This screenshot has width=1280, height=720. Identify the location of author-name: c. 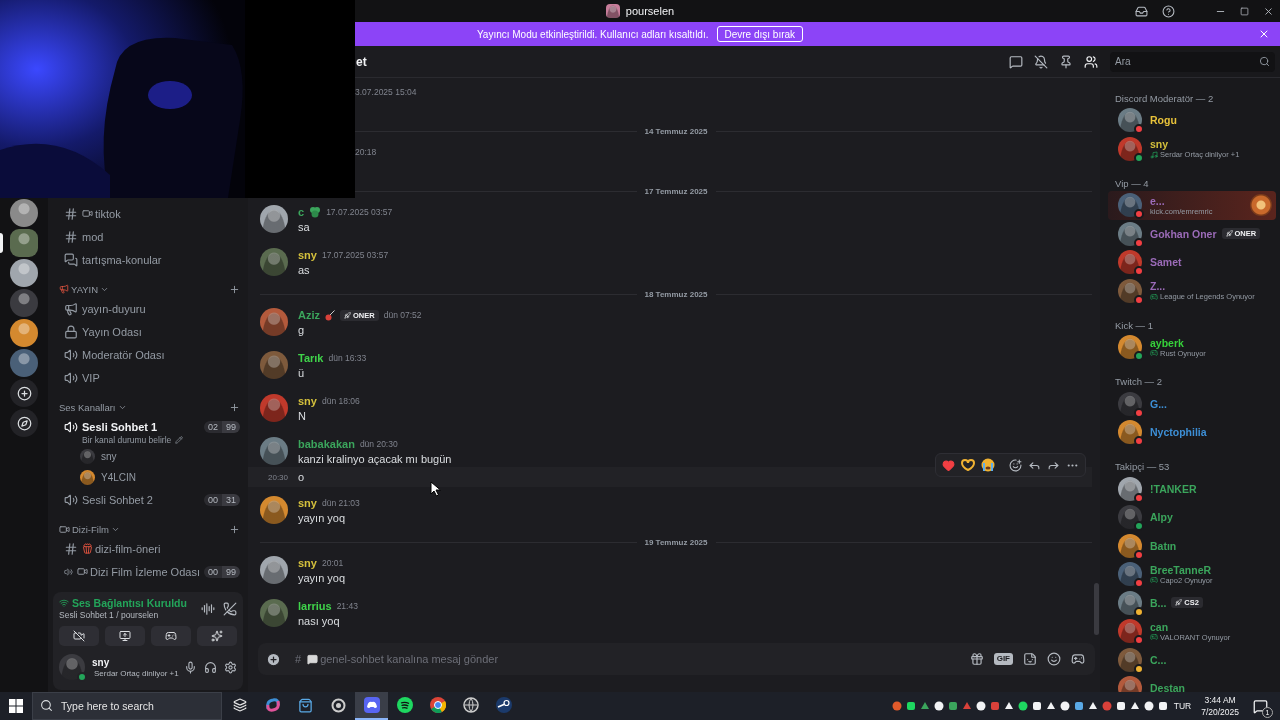
(301, 212).